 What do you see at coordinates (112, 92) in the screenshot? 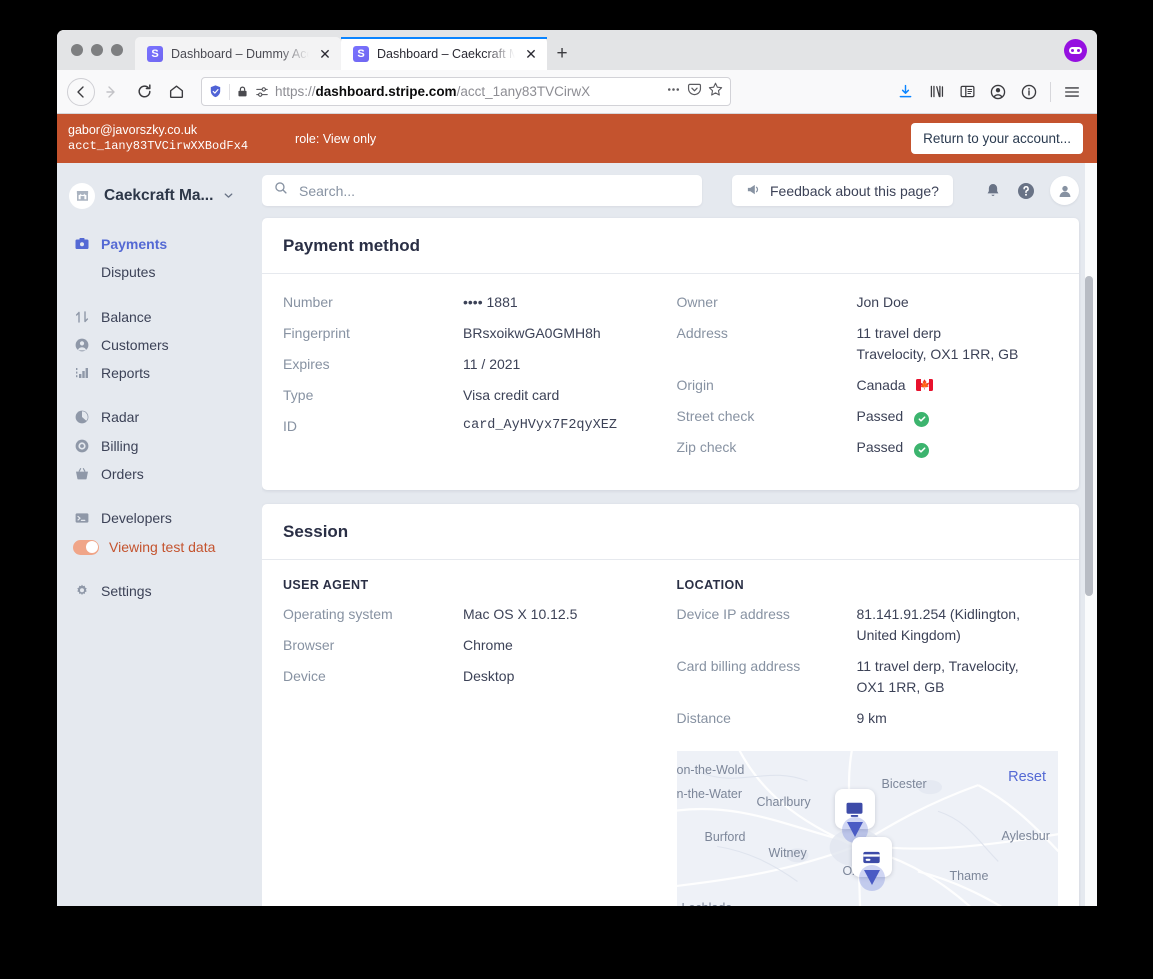
I see `forward-button` at bounding box center [112, 92].